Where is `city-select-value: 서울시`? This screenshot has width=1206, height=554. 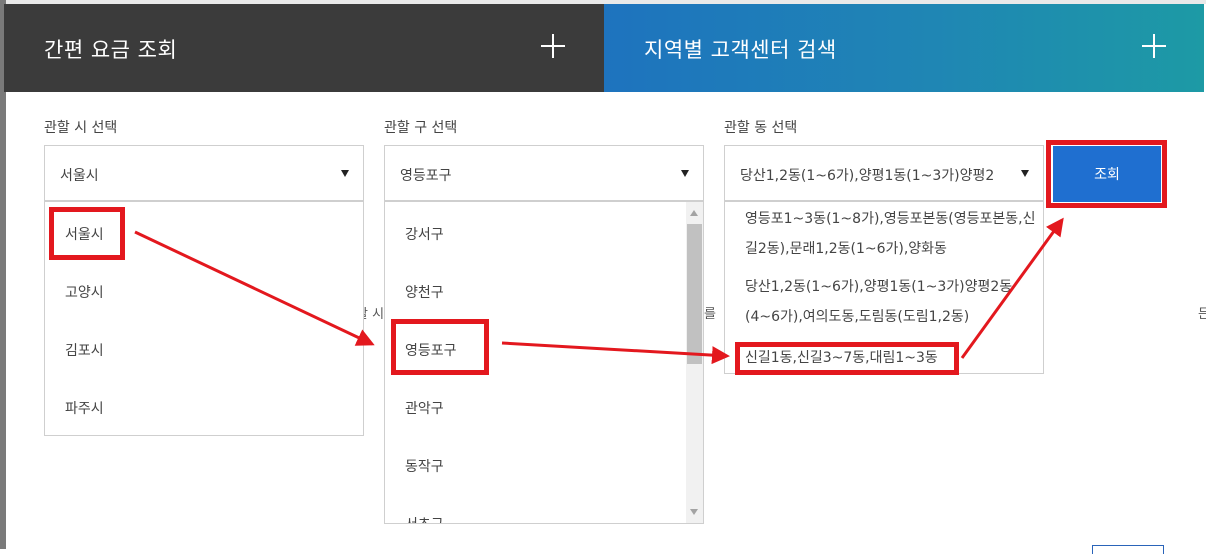 city-select-value: 서울시 is located at coordinates (79, 176).